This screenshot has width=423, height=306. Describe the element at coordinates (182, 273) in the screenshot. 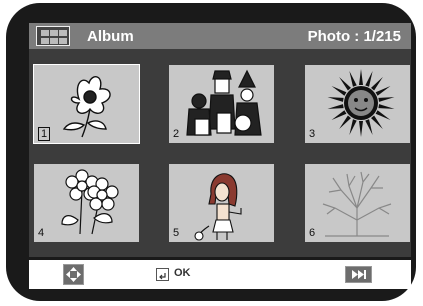

I see `ok-label: OK` at that location.